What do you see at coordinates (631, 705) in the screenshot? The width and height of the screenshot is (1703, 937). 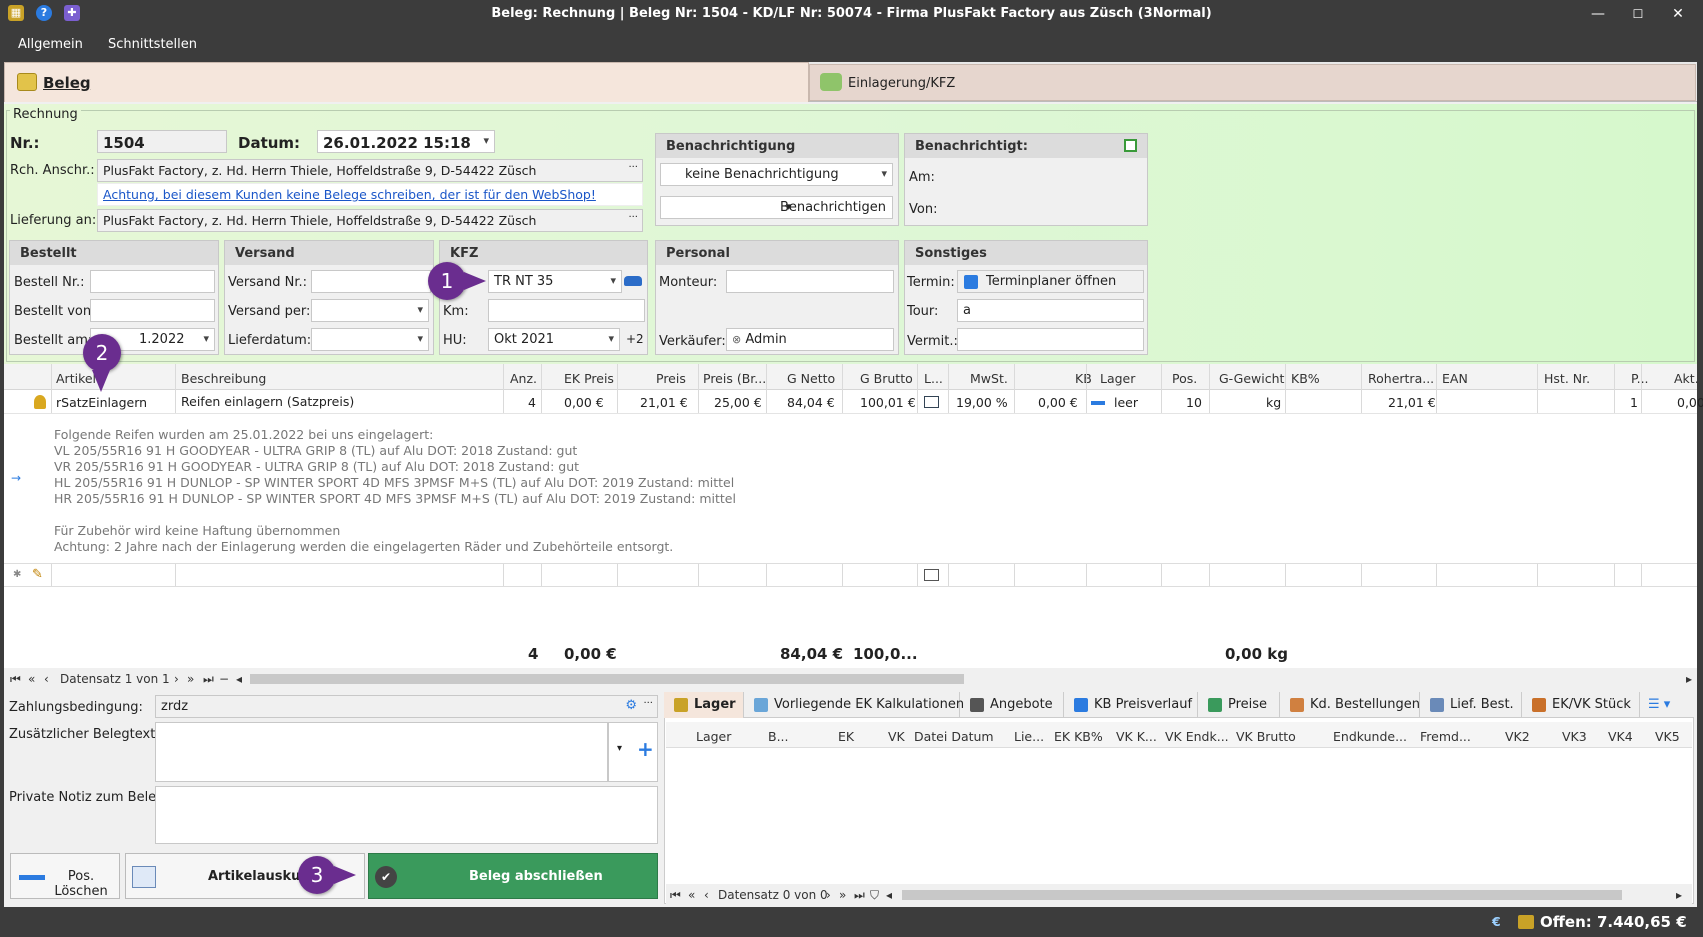 I see `settings-gear-icon: ⚙` at bounding box center [631, 705].